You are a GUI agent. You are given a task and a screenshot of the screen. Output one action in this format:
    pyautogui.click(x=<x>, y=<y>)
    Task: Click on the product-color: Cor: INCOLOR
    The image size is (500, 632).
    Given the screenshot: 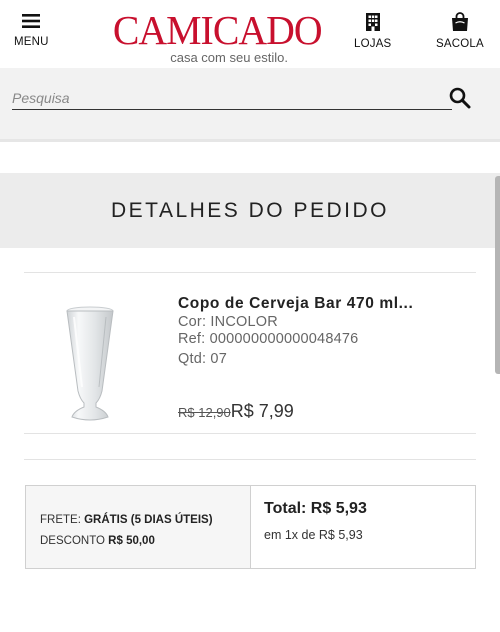 What is the action you would take?
    pyautogui.click(x=228, y=322)
    